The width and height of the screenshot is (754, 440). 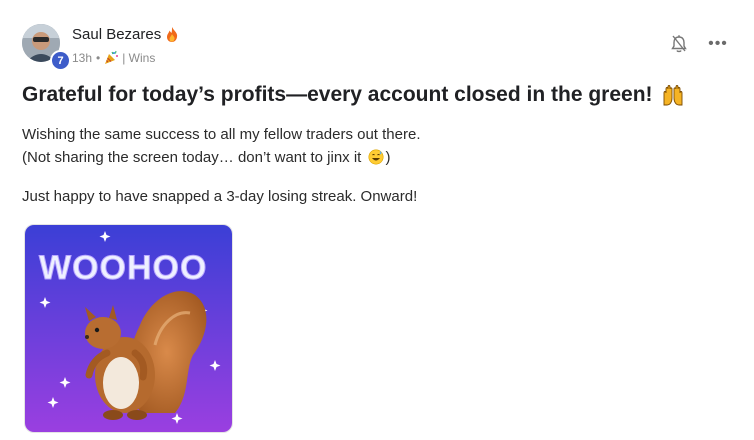 What do you see at coordinates (82, 57) in the screenshot?
I see `post-time: 13h` at bounding box center [82, 57].